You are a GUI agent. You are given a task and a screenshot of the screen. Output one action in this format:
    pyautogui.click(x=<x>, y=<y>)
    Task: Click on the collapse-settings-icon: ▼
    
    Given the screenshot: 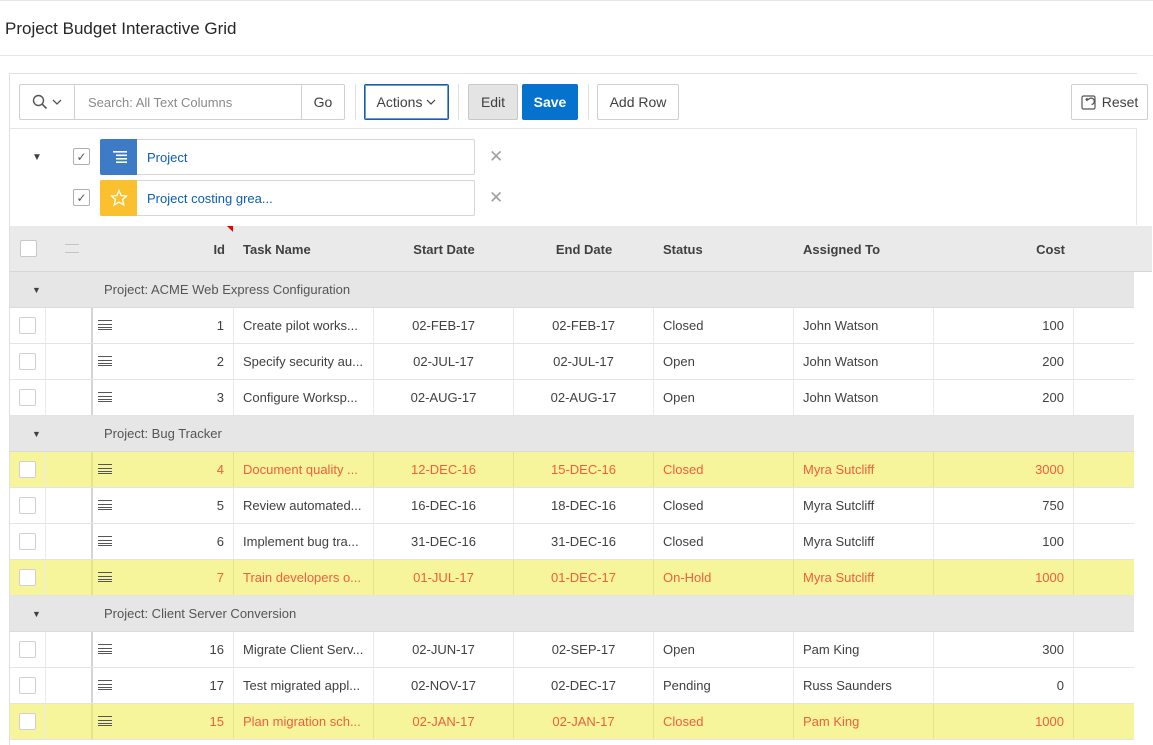 What is the action you would take?
    pyautogui.click(x=37, y=157)
    